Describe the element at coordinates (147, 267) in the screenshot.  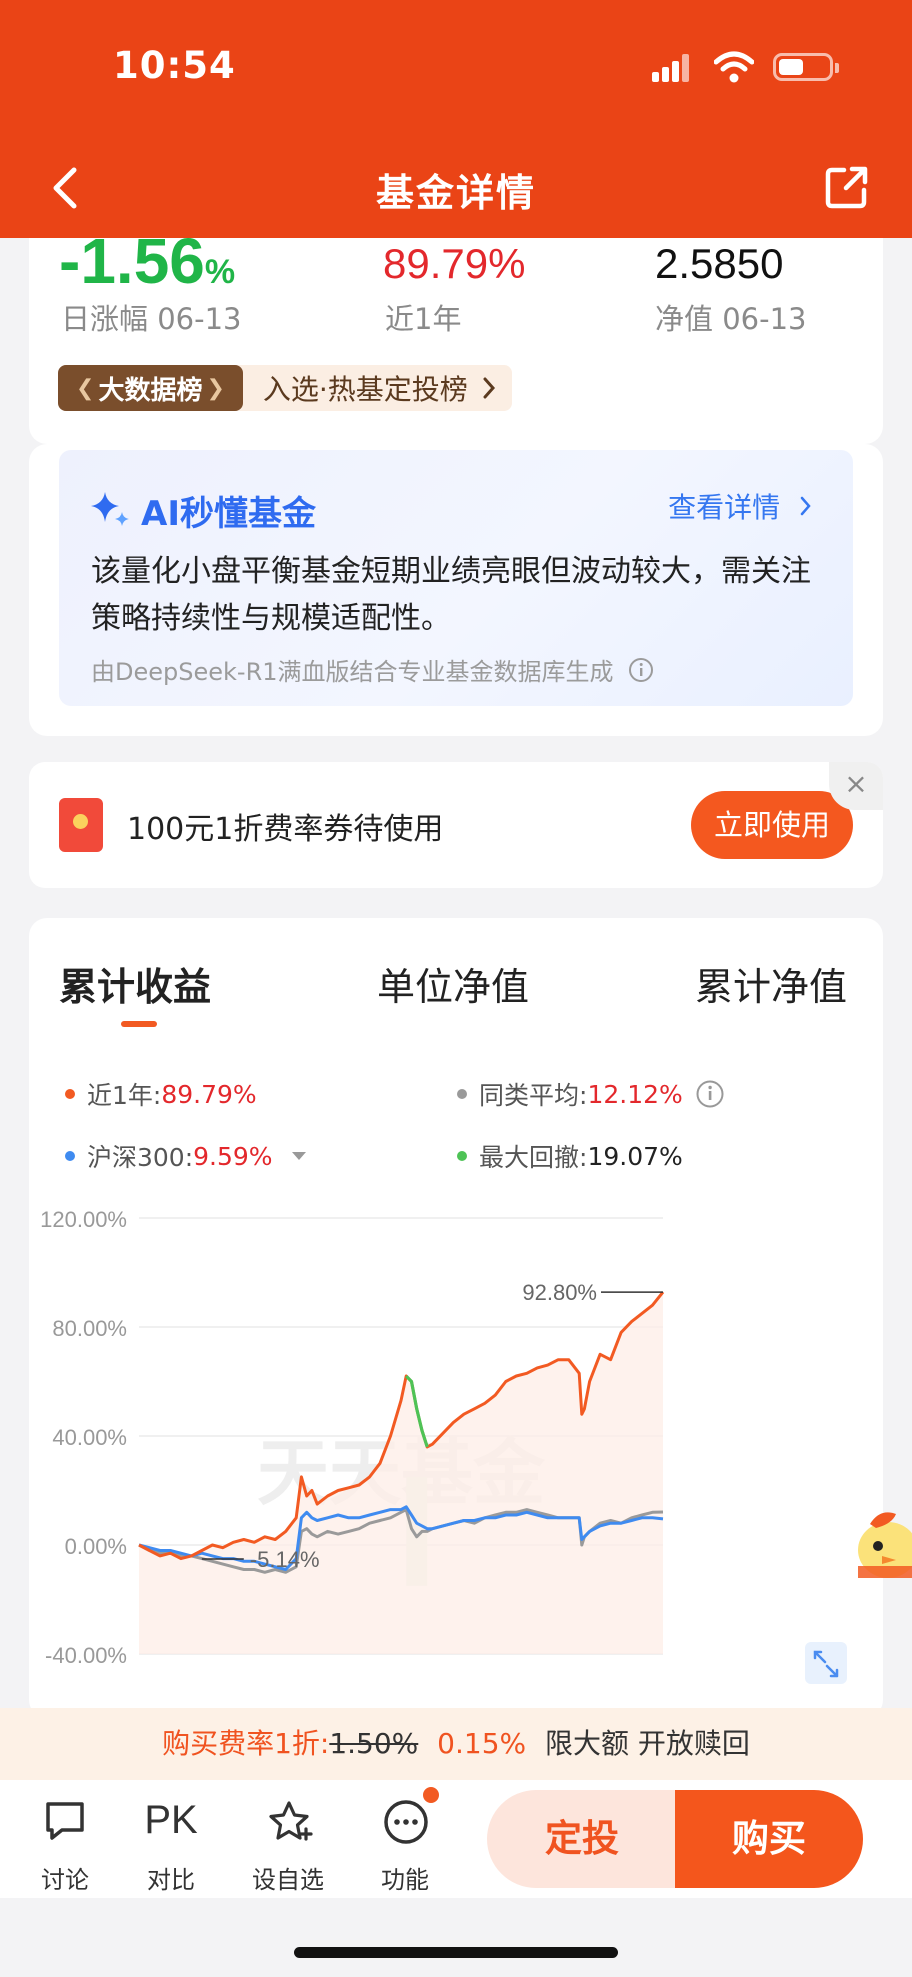
I see `daily-change-value: -1.56%` at that location.